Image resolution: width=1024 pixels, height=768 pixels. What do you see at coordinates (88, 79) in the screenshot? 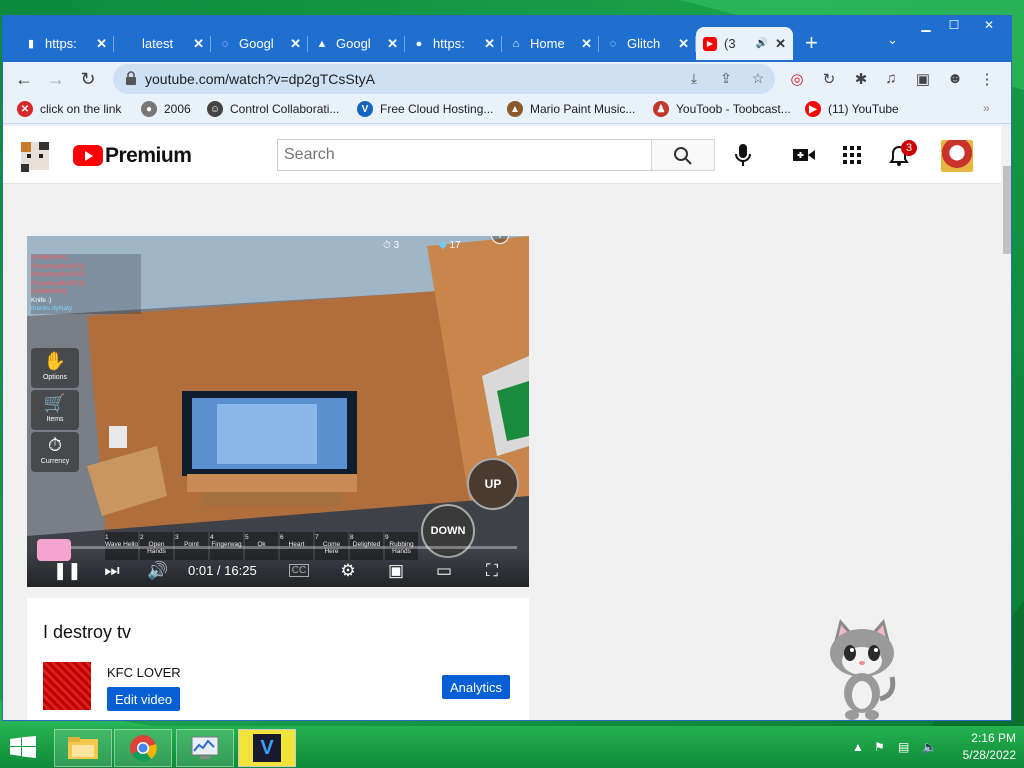
I see `reload-icon: ↻` at bounding box center [88, 79].